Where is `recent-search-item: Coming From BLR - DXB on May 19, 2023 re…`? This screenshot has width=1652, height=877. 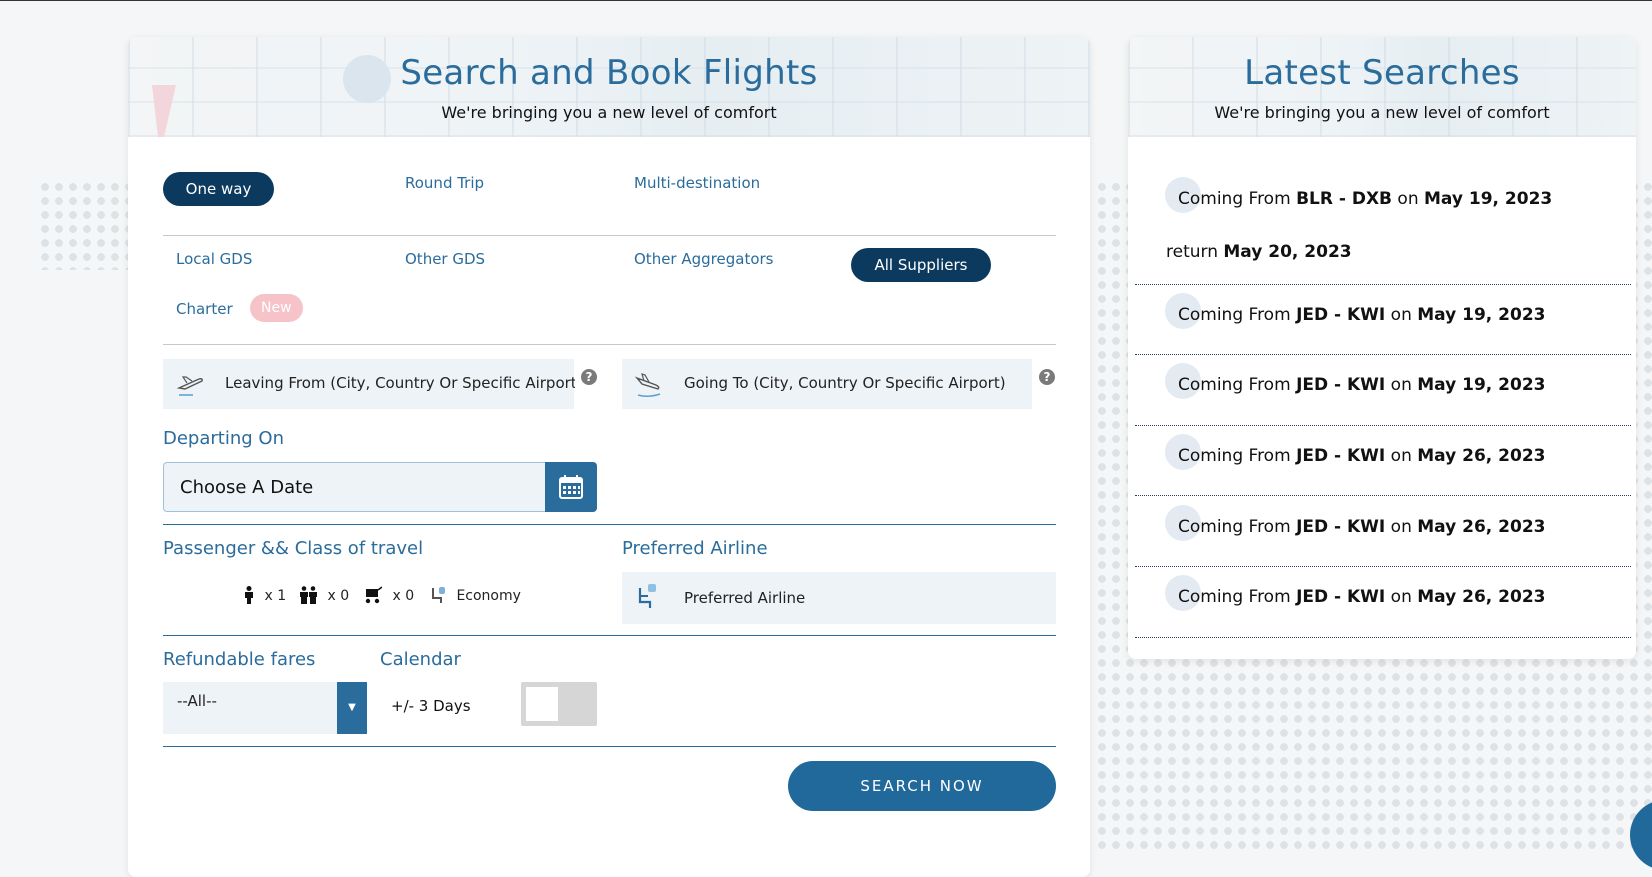 recent-search-item: Coming From BLR - DXB on May 19, 2023 re… is located at coordinates (1383, 230).